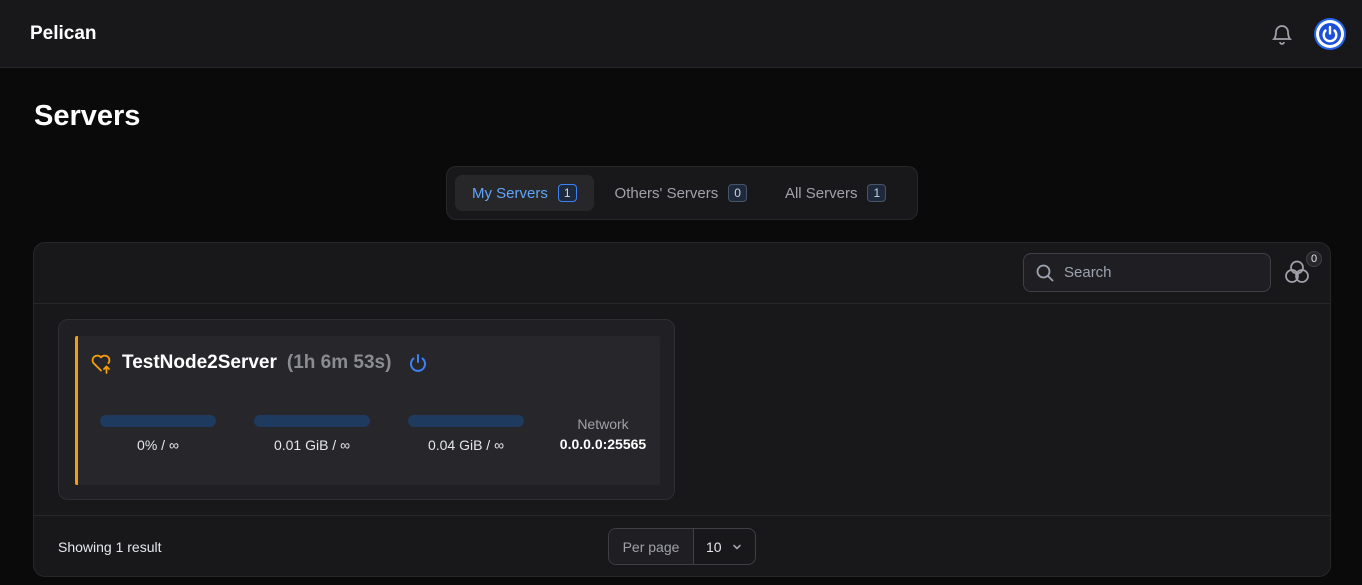  What do you see at coordinates (603, 434) in the screenshot?
I see `network-stat: Network 0.0.0.0:25565` at bounding box center [603, 434].